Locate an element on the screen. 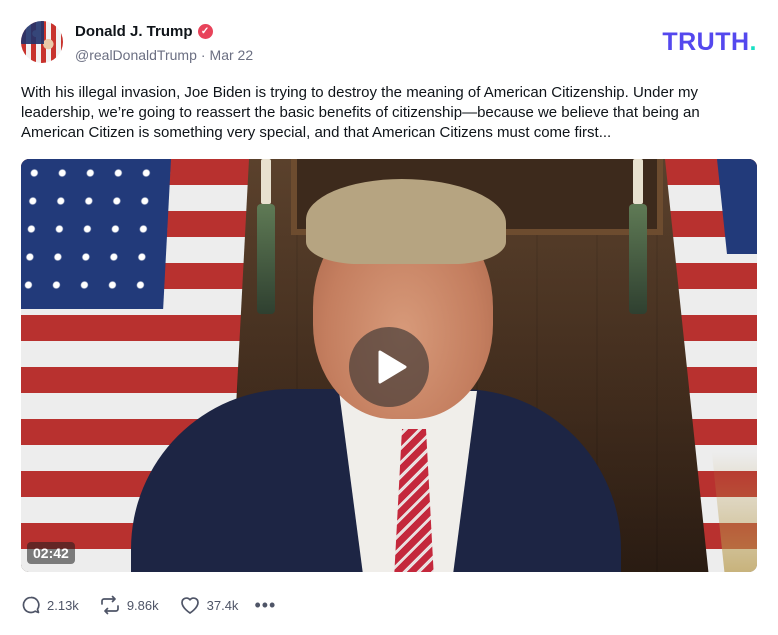  like-button: 37.4k is located at coordinates (209, 605).